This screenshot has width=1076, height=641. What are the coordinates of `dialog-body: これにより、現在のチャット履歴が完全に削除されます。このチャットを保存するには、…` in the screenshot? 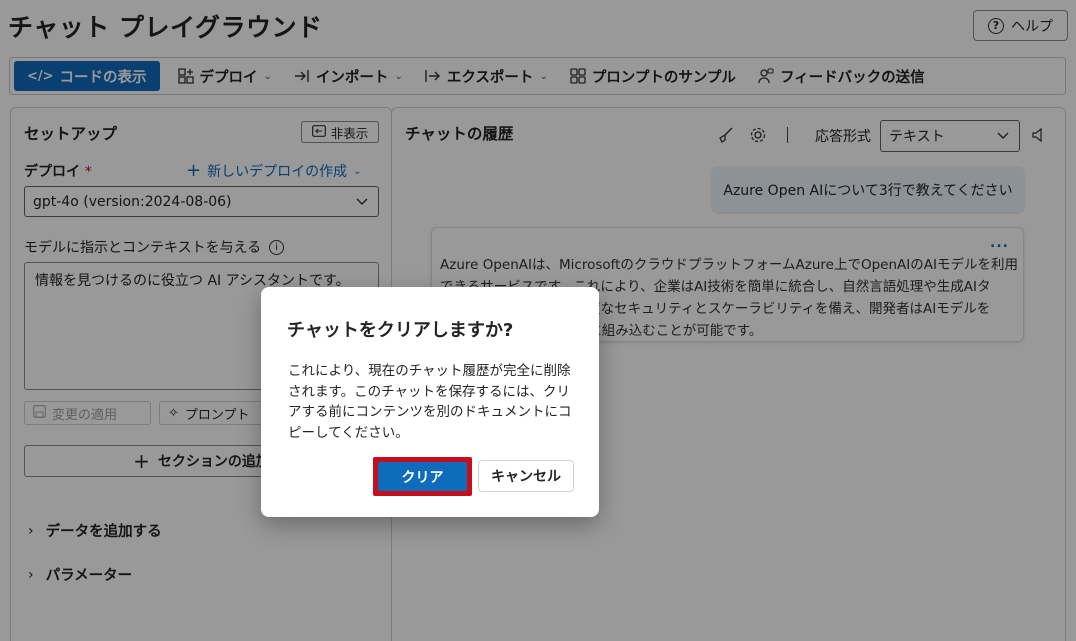 It's located at (430, 402).